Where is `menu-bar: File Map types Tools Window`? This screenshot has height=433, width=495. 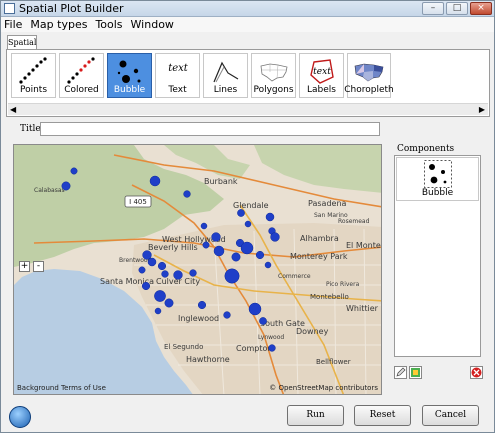 menu-bar: File Map types Tools Window is located at coordinates (247, 24).